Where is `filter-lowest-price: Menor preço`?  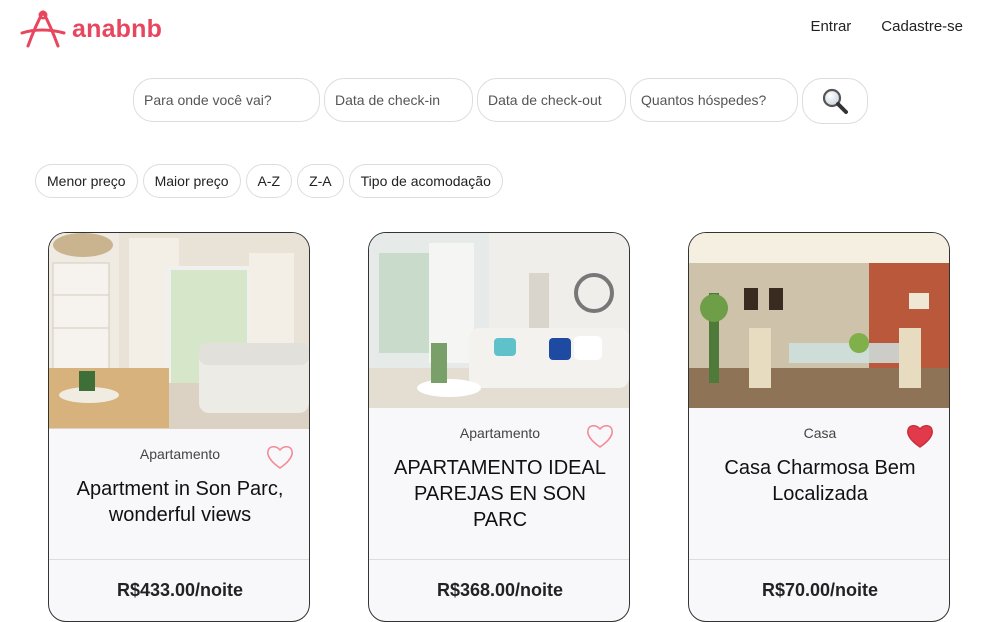
filter-lowest-price: Menor preço is located at coordinates (86, 181).